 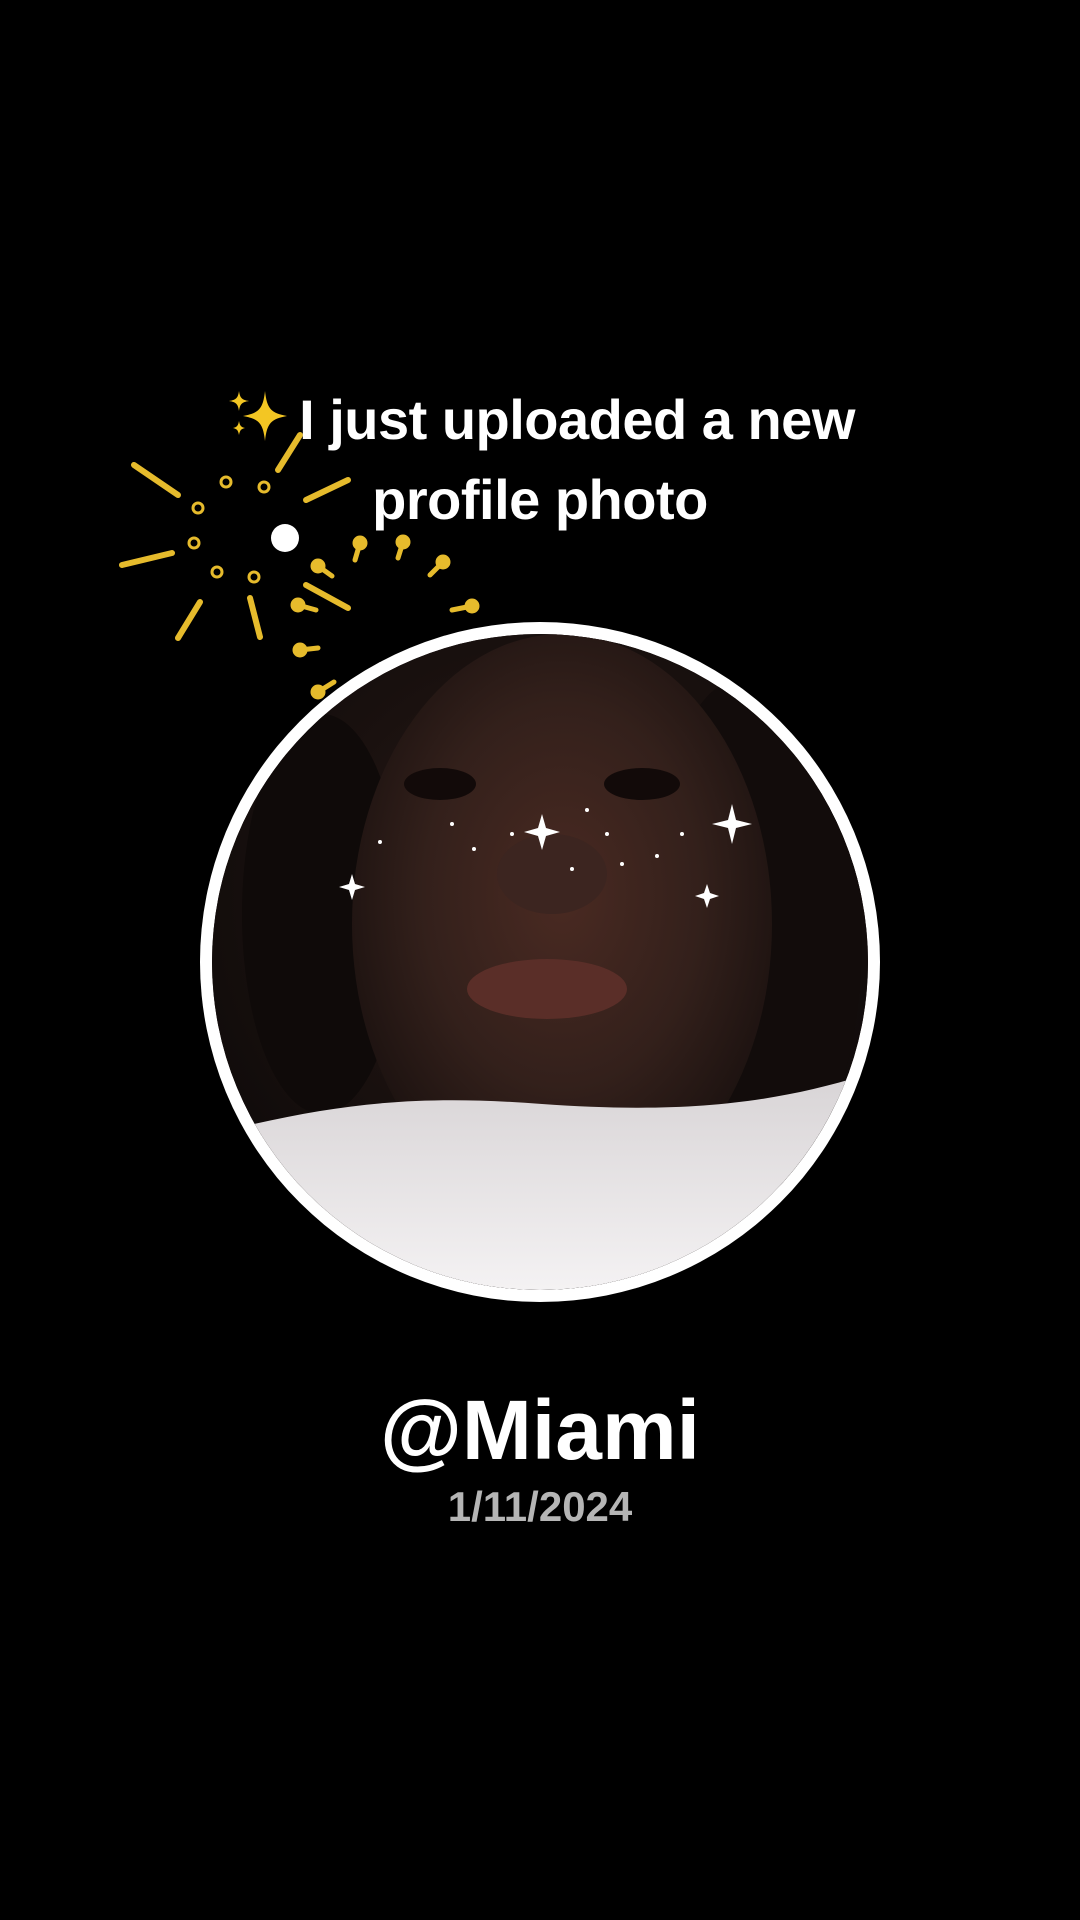 What do you see at coordinates (540, 1430) in the screenshot?
I see `username: @Miami` at bounding box center [540, 1430].